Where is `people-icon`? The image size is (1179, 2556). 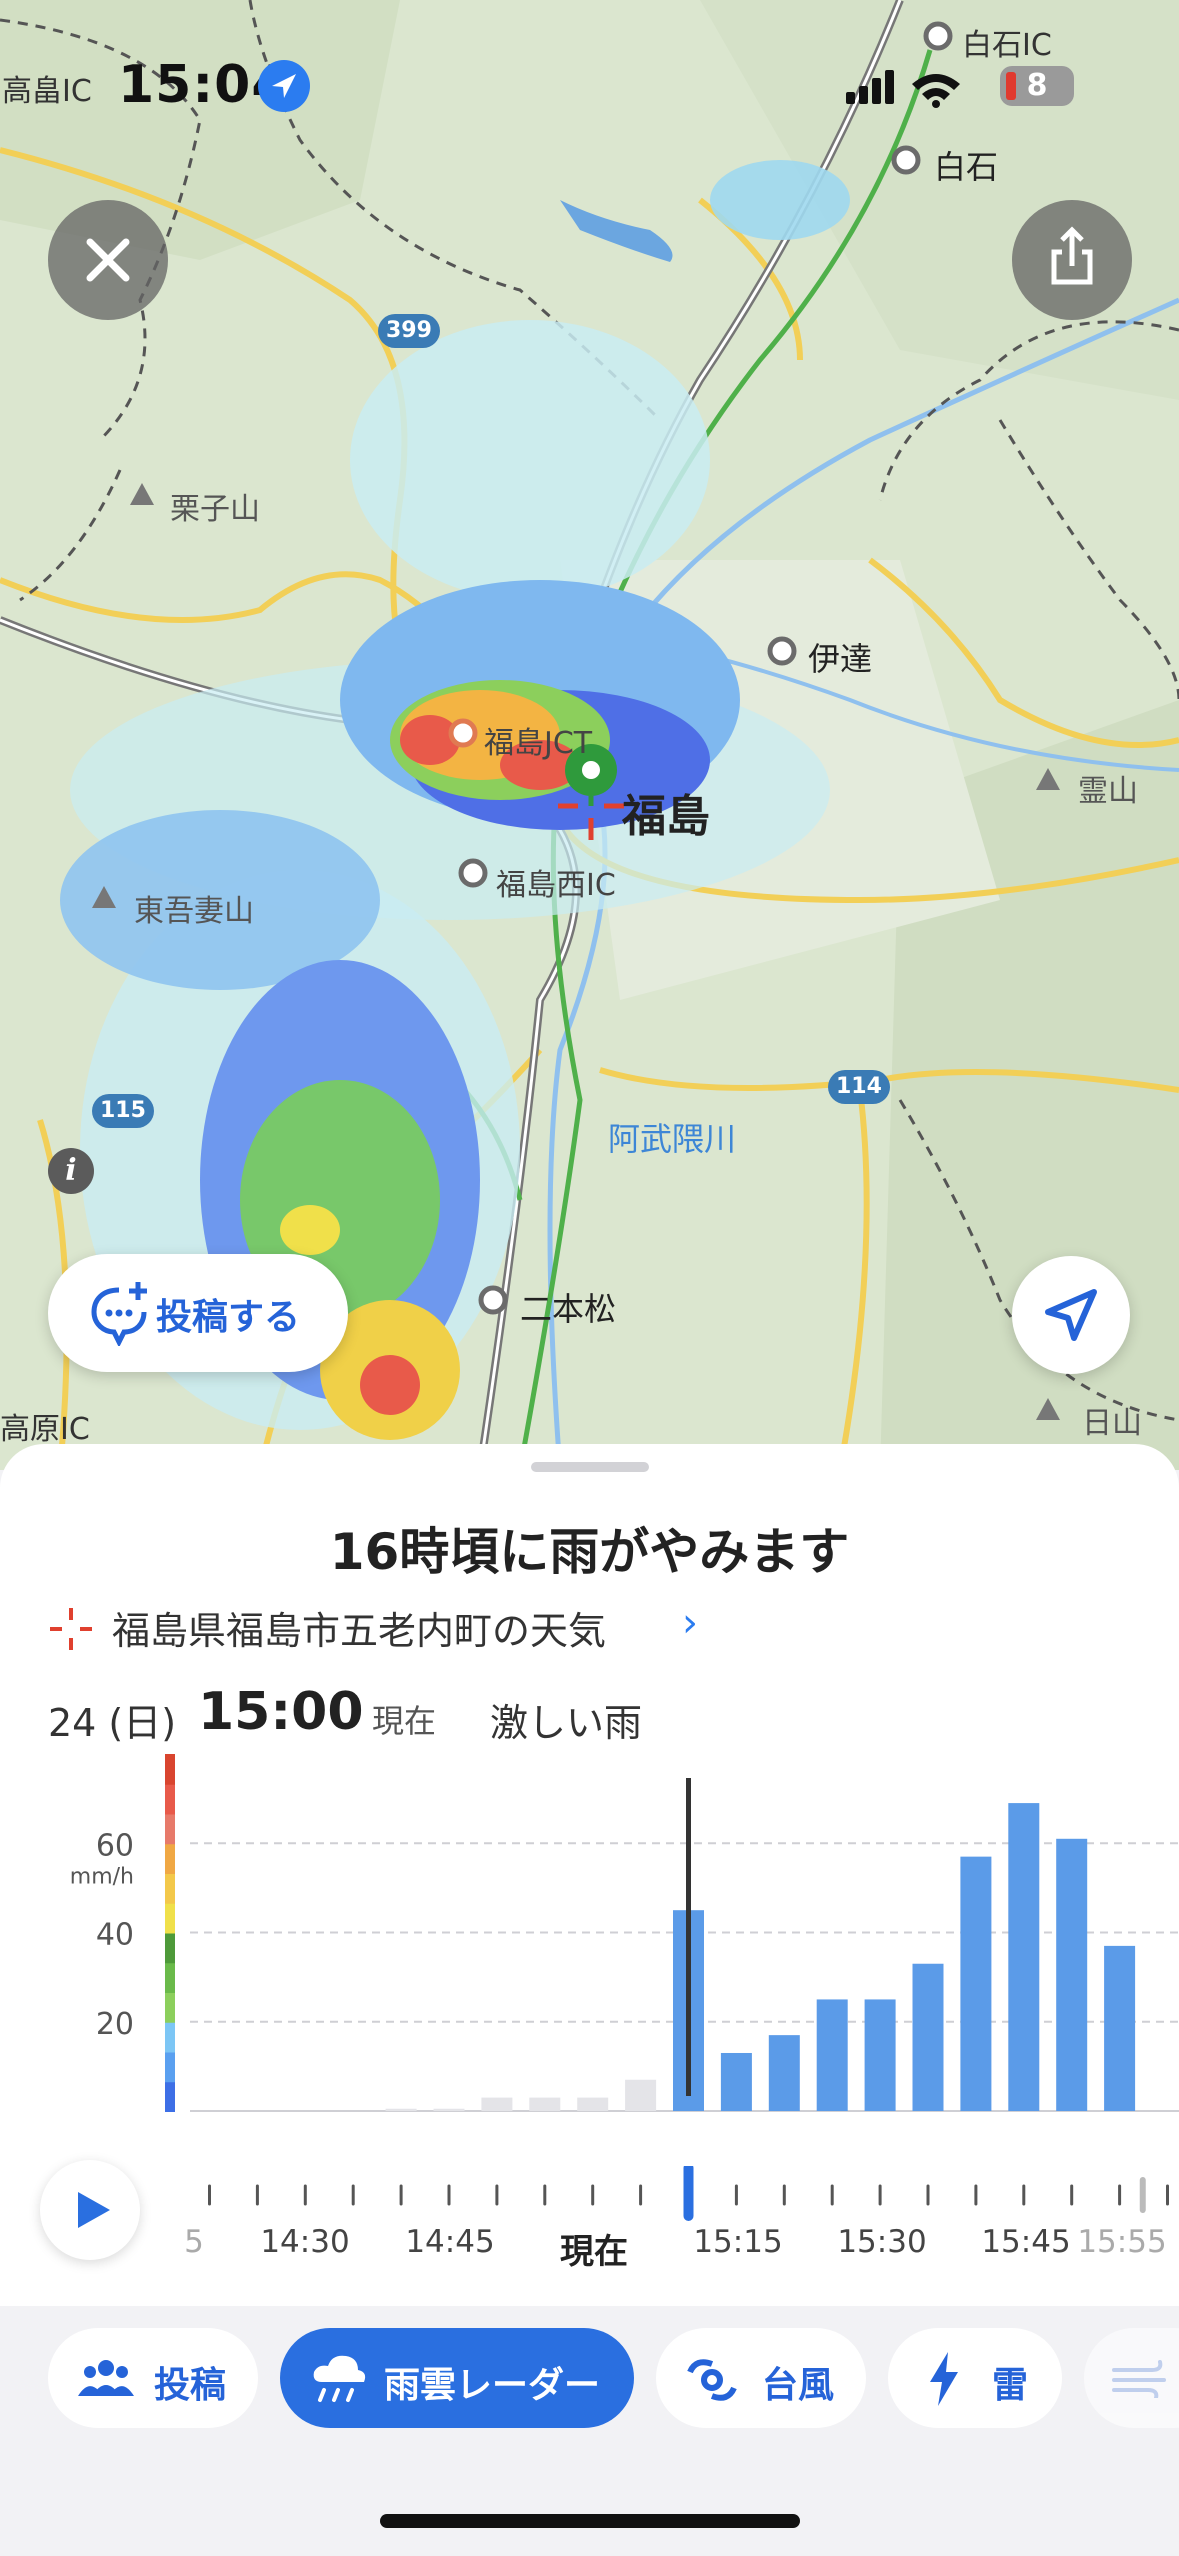 people-icon is located at coordinates (106, 2378).